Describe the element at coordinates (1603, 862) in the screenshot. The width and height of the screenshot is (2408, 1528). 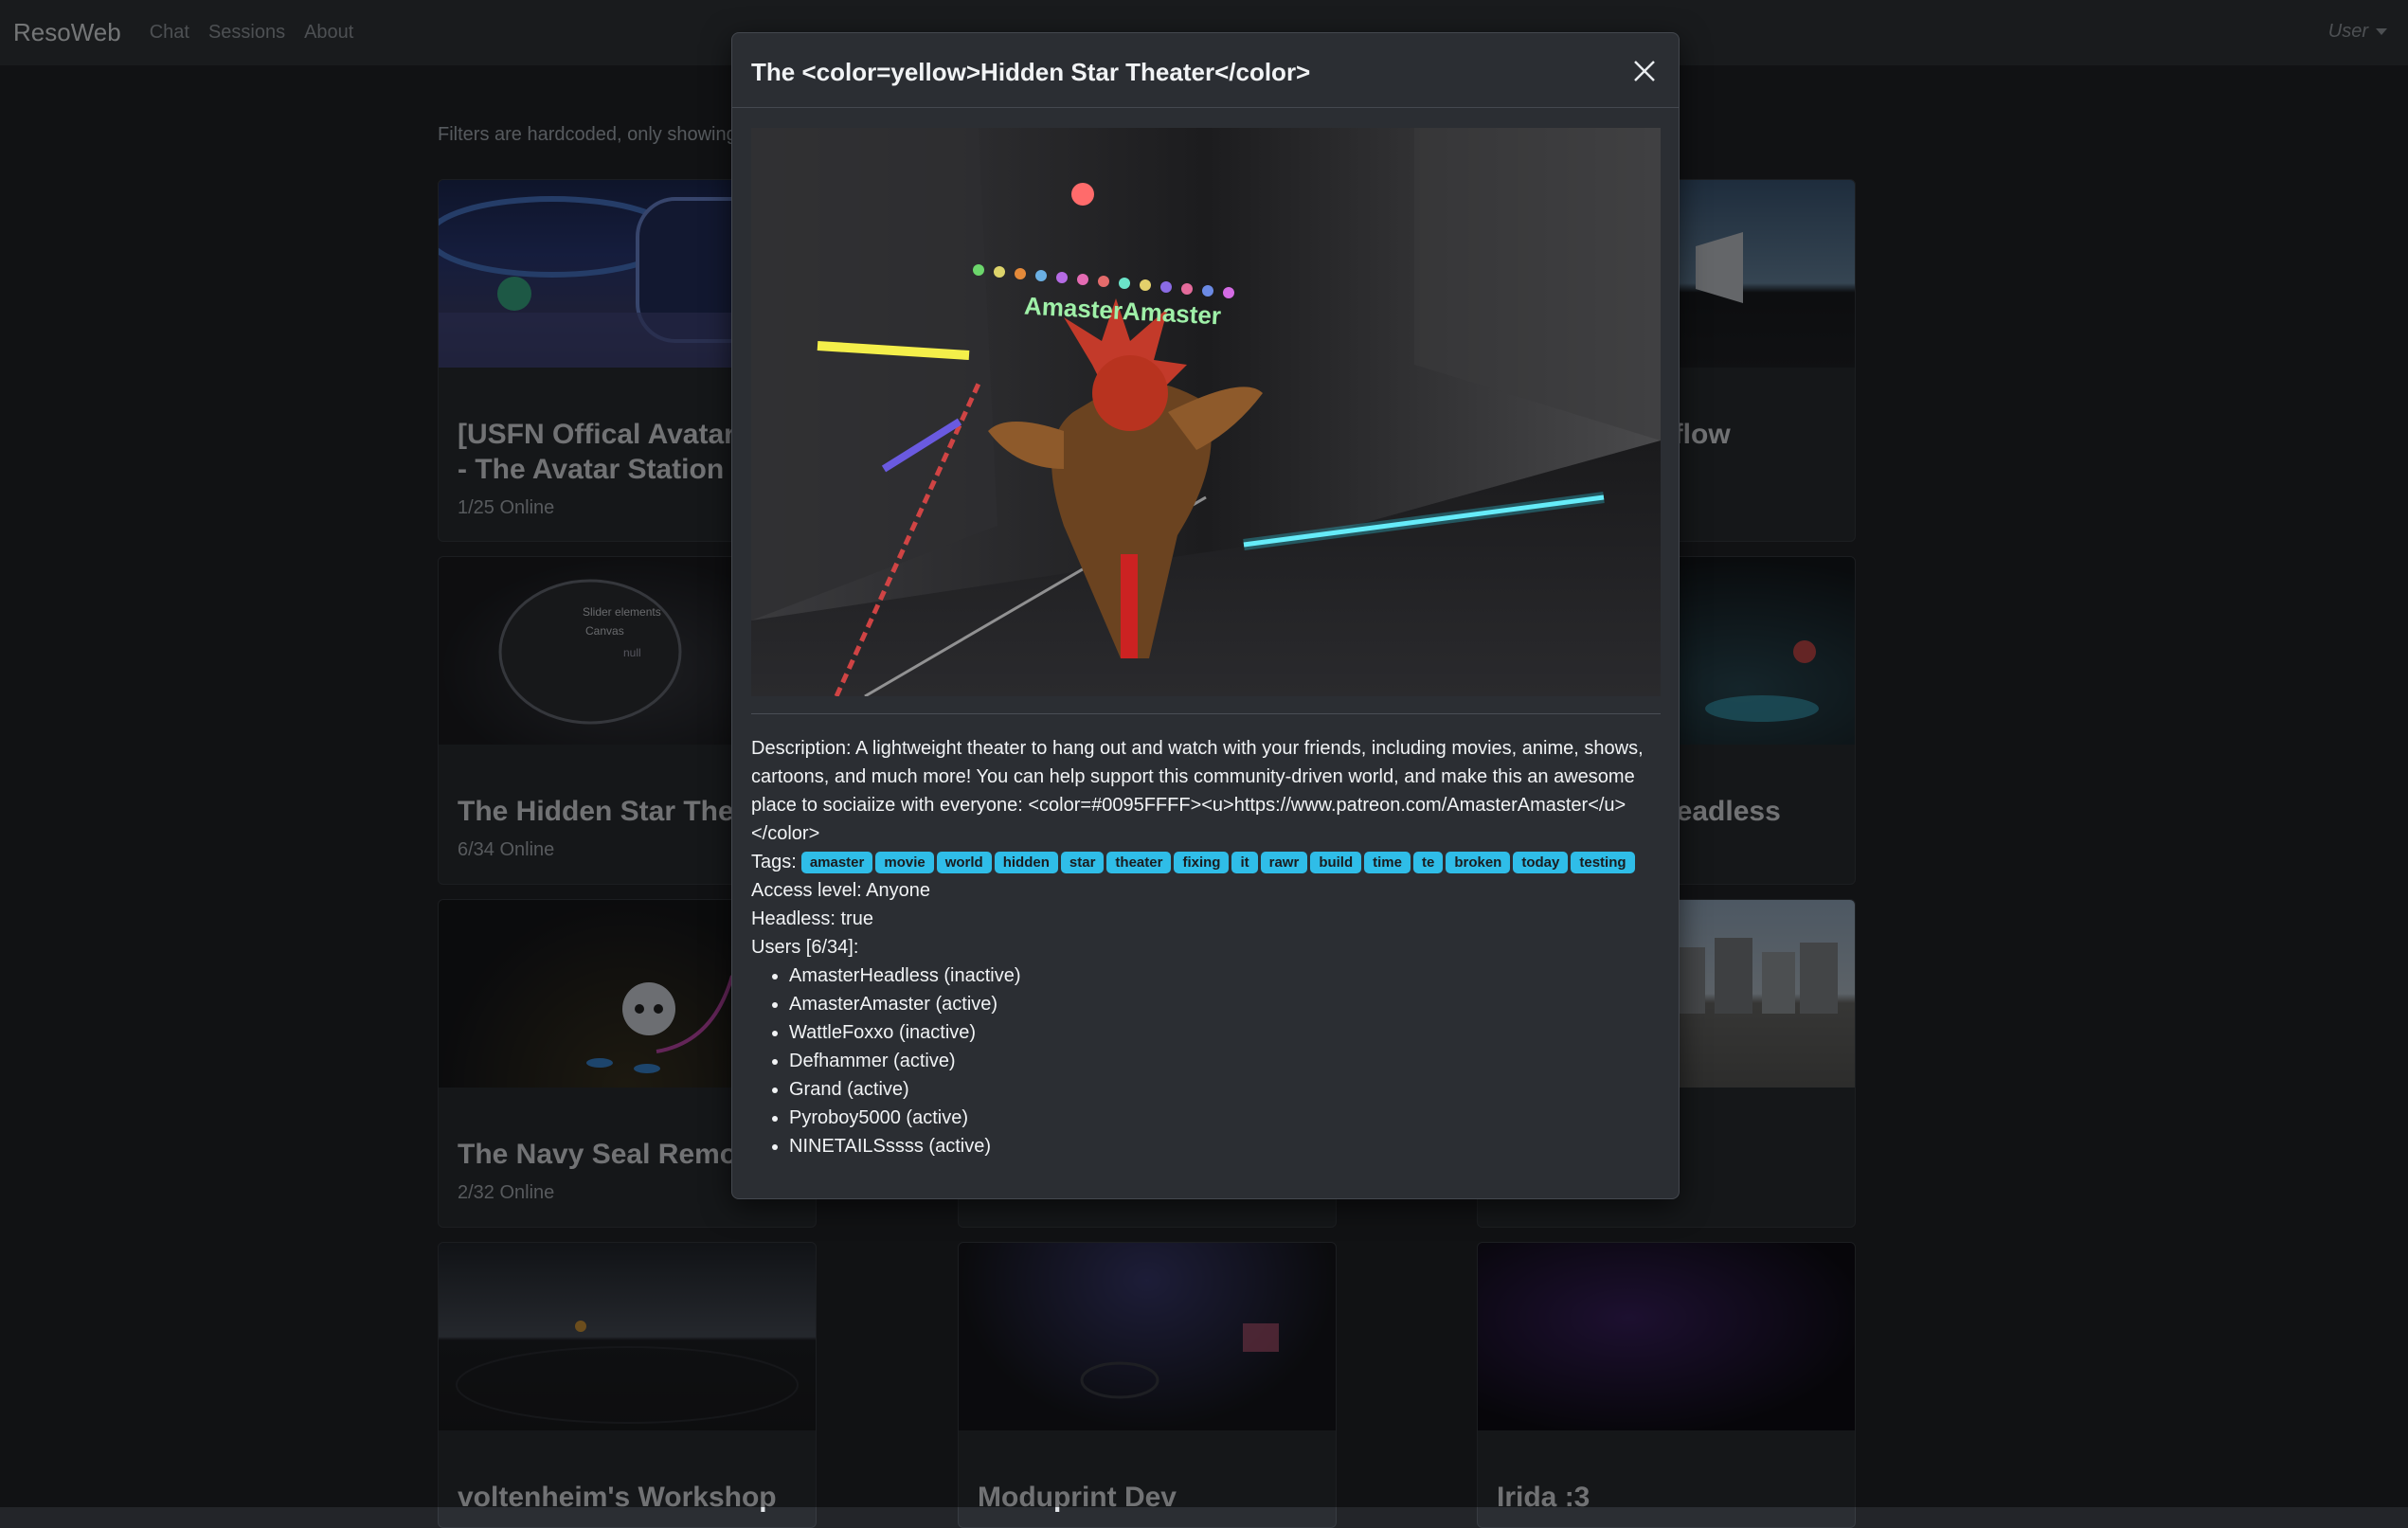
I see `tag-badge: testing` at that location.